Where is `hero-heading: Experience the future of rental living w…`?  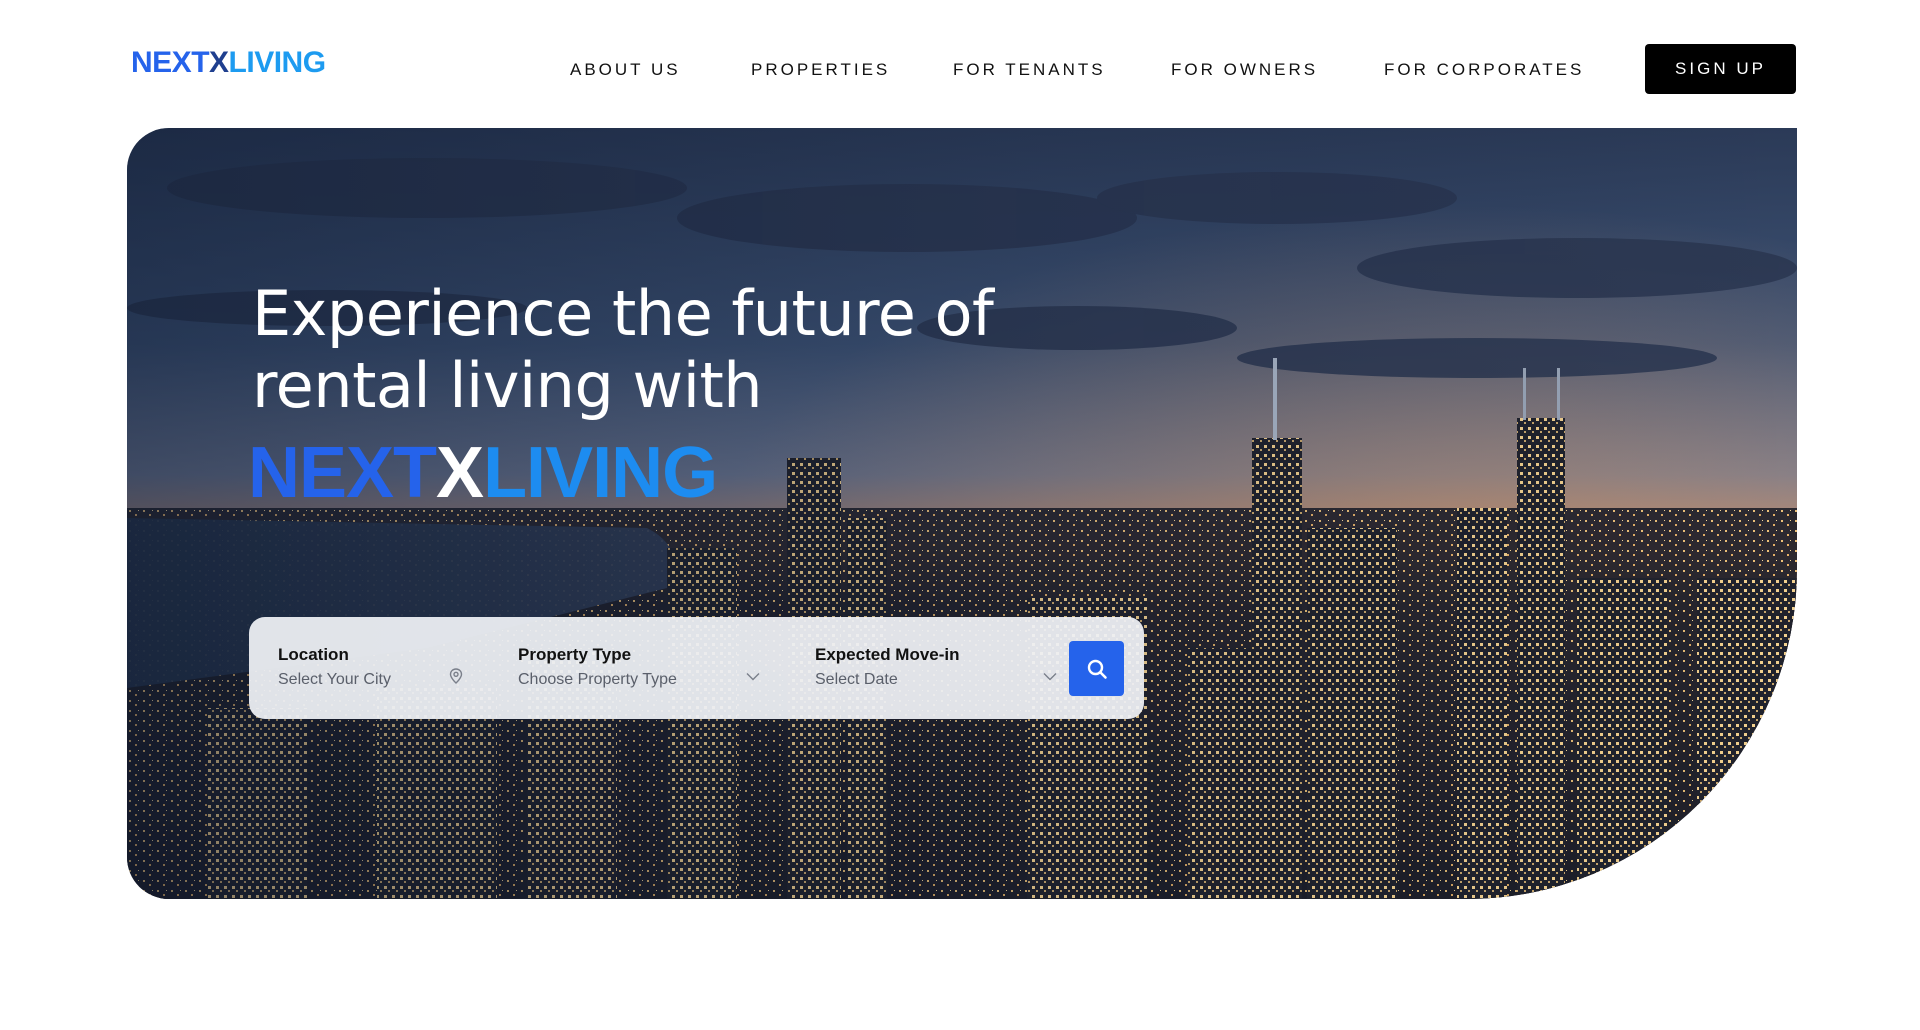
hero-heading: Experience the future of rental living w… is located at coordinates (702, 350).